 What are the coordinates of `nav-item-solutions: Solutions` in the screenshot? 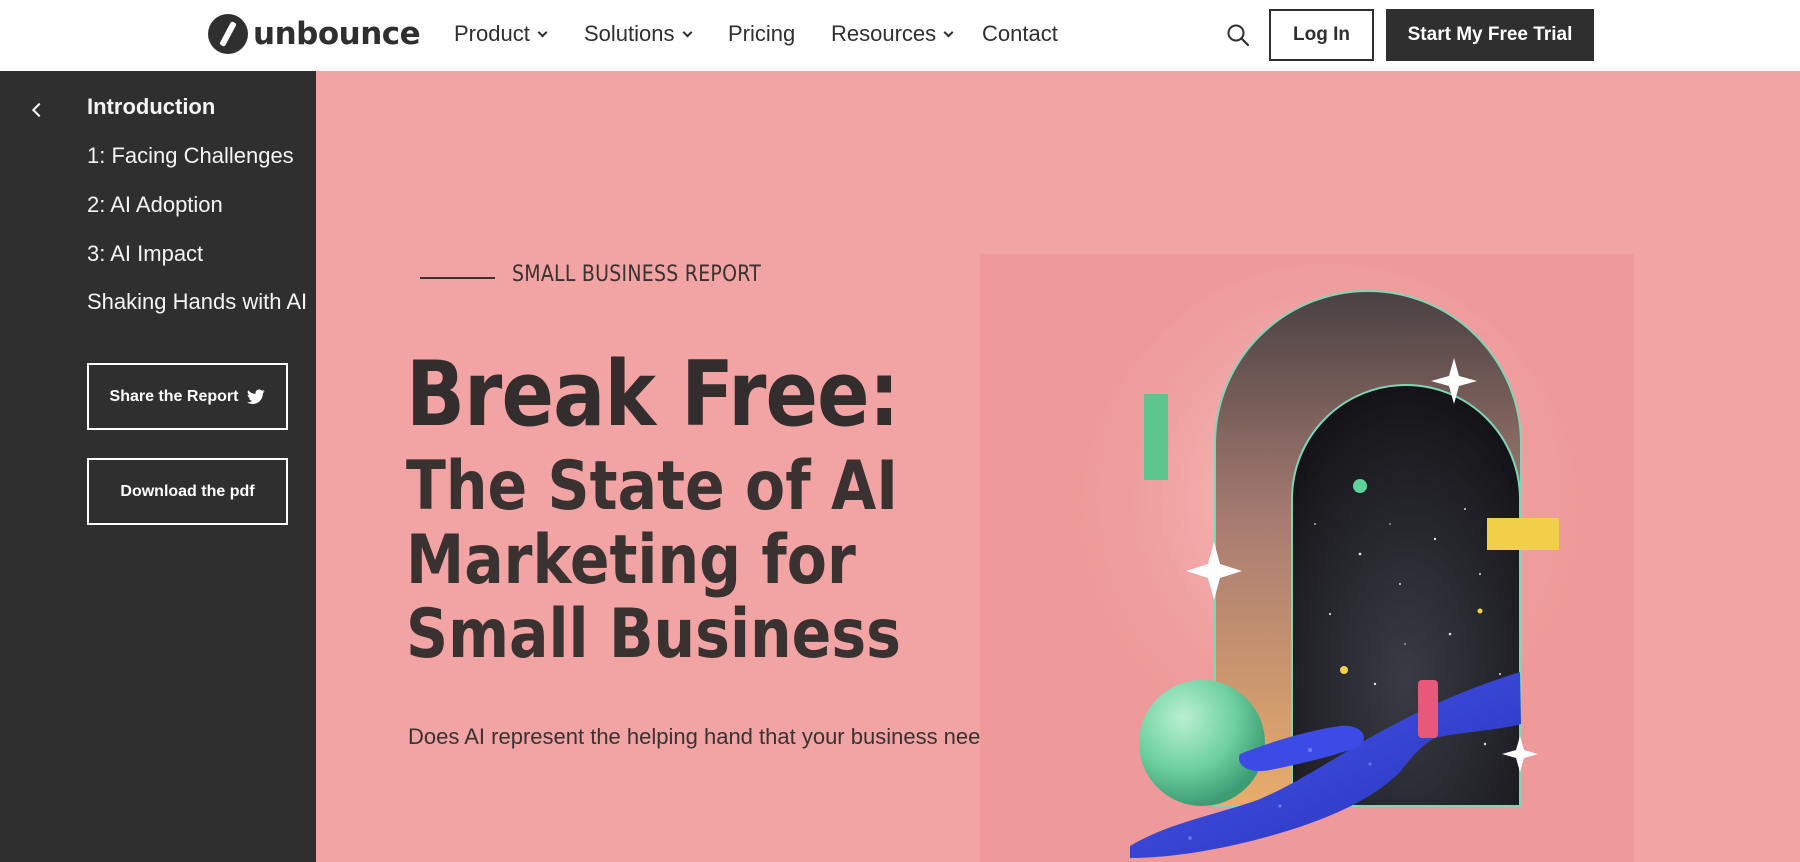 It's located at (638, 34).